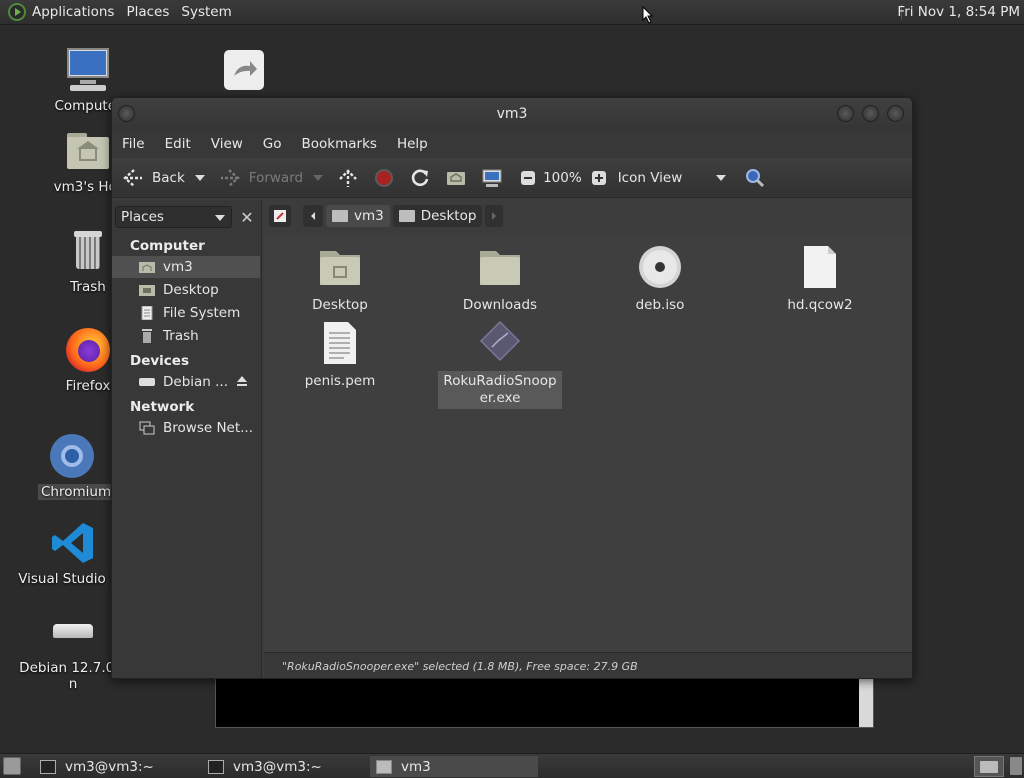  Describe the element at coordinates (167, 246) in the screenshot. I see `sidebar-section-computer: Computer` at that location.